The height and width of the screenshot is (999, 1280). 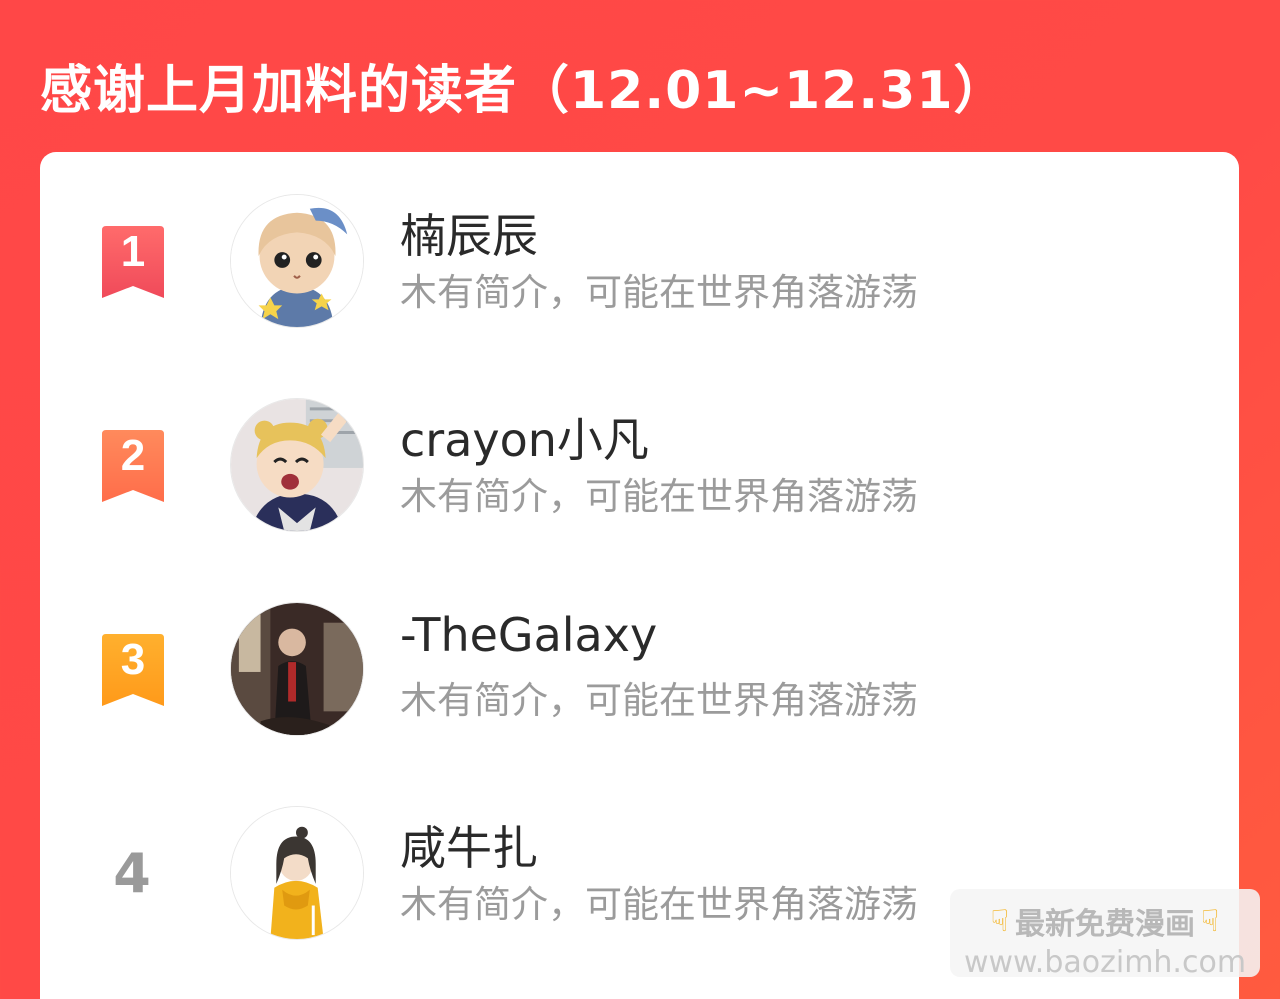 I want to click on page-title: 感谢上月加料的读者（12.01~12.31）, so click(x=523, y=91).